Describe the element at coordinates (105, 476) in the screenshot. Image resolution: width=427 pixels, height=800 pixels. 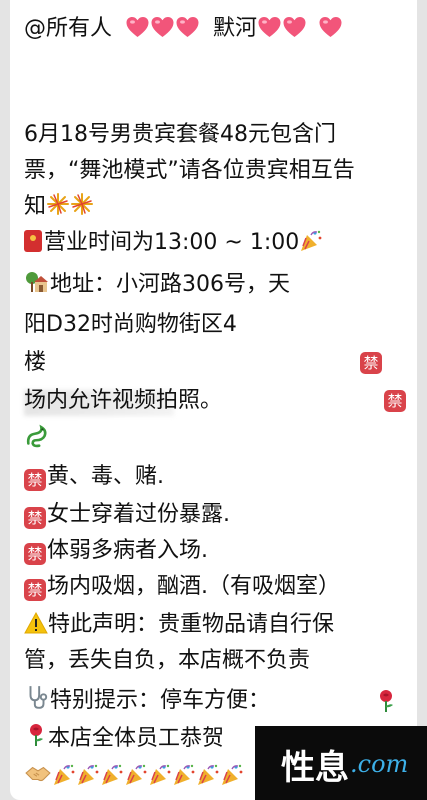
I see `ban-line-1-text: 黄、毒、赌.` at that location.